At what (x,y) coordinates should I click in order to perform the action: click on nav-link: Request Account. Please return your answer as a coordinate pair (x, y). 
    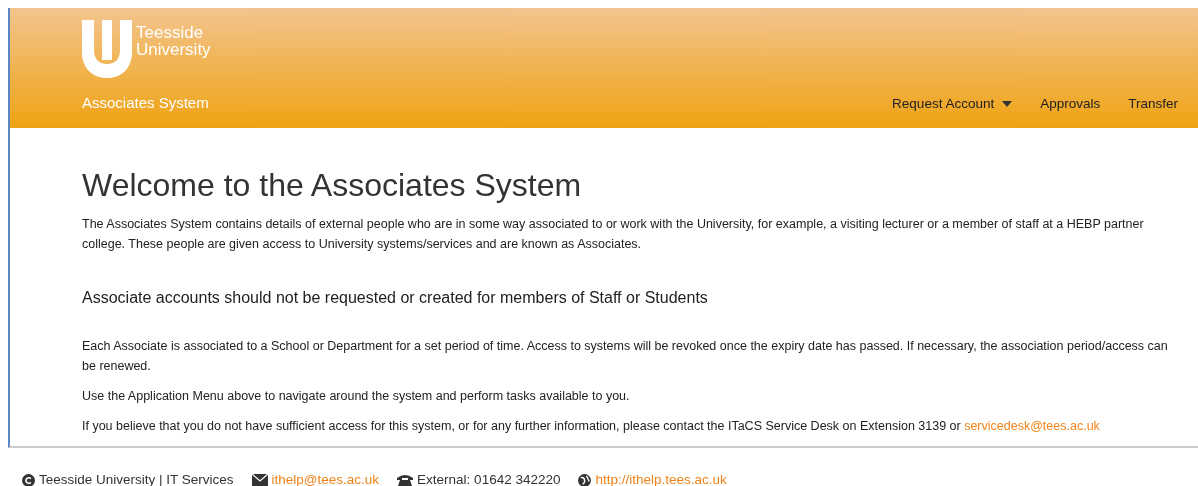
    Looking at the image, I should click on (952, 103).